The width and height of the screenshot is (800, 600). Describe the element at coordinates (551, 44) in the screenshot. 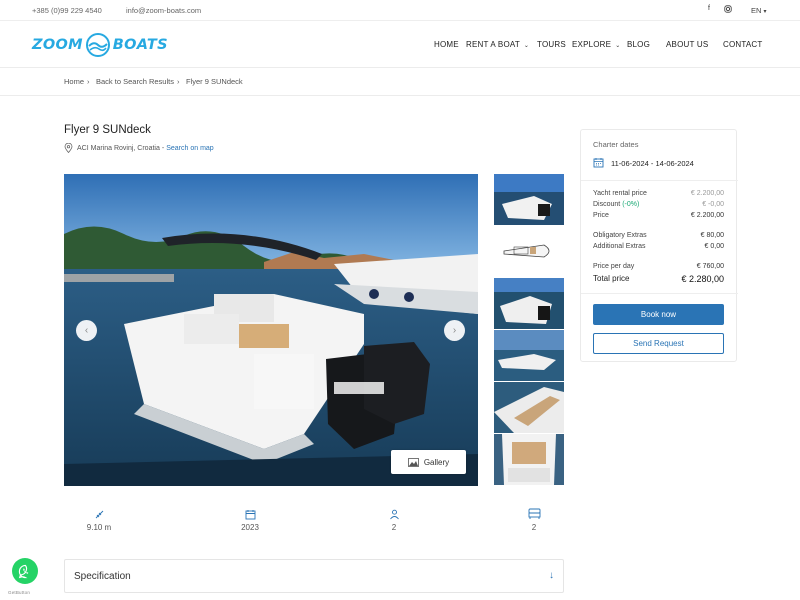

I see `nav-tours: TOURS` at that location.